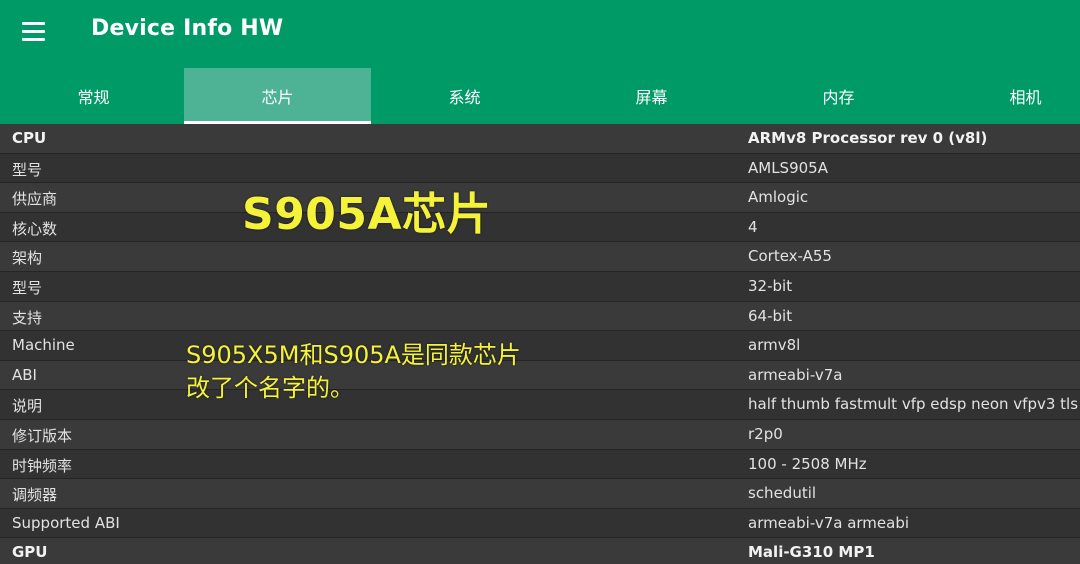 This screenshot has height=564, width=1080. Describe the element at coordinates (540, 494) in the screenshot. I see `row-governor: 调频器 schedutil` at that location.